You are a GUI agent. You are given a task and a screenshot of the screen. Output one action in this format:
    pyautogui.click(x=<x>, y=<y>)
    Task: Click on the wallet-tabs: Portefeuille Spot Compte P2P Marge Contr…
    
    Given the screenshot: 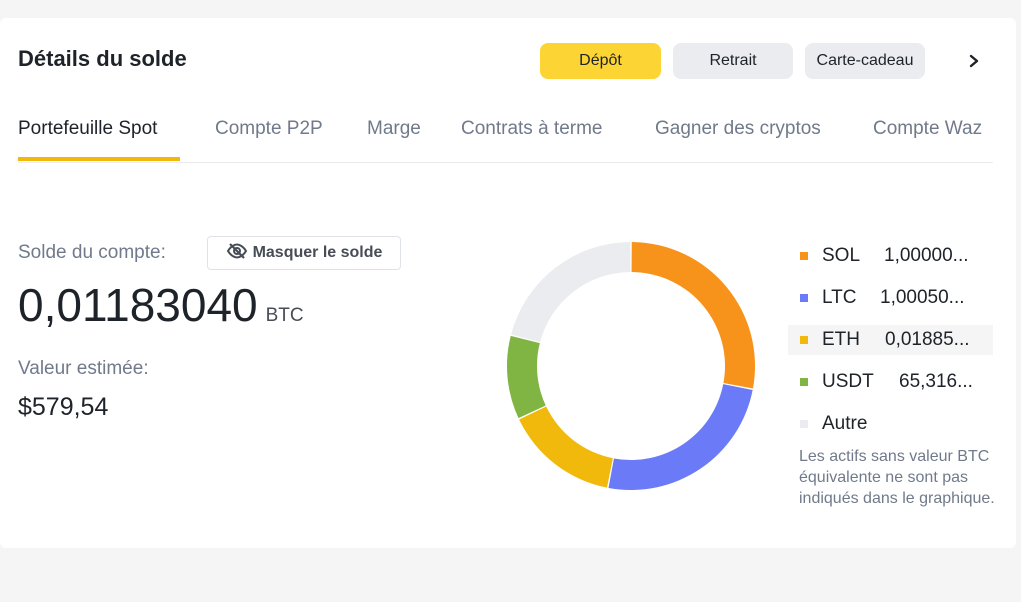 What is the action you would take?
    pyautogui.click(x=505, y=138)
    